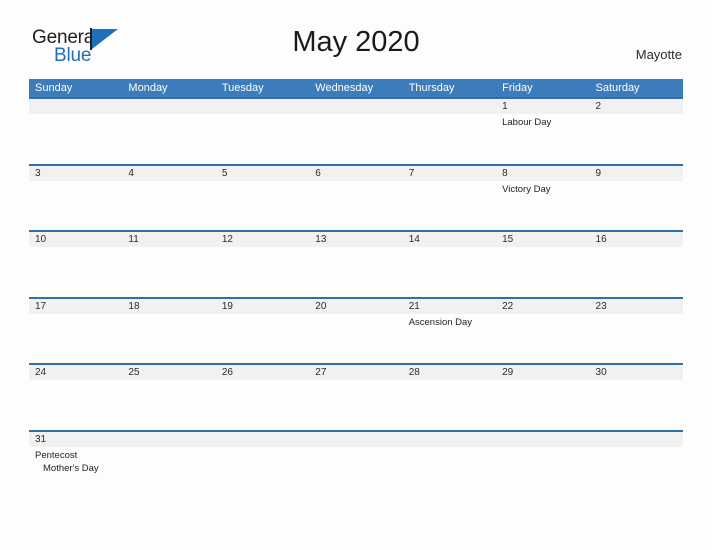 The height and width of the screenshot is (550, 712). Describe the element at coordinates (344, 88) in the screenshot. I see `weekday-header-wednesday: Wednesday` at that location.